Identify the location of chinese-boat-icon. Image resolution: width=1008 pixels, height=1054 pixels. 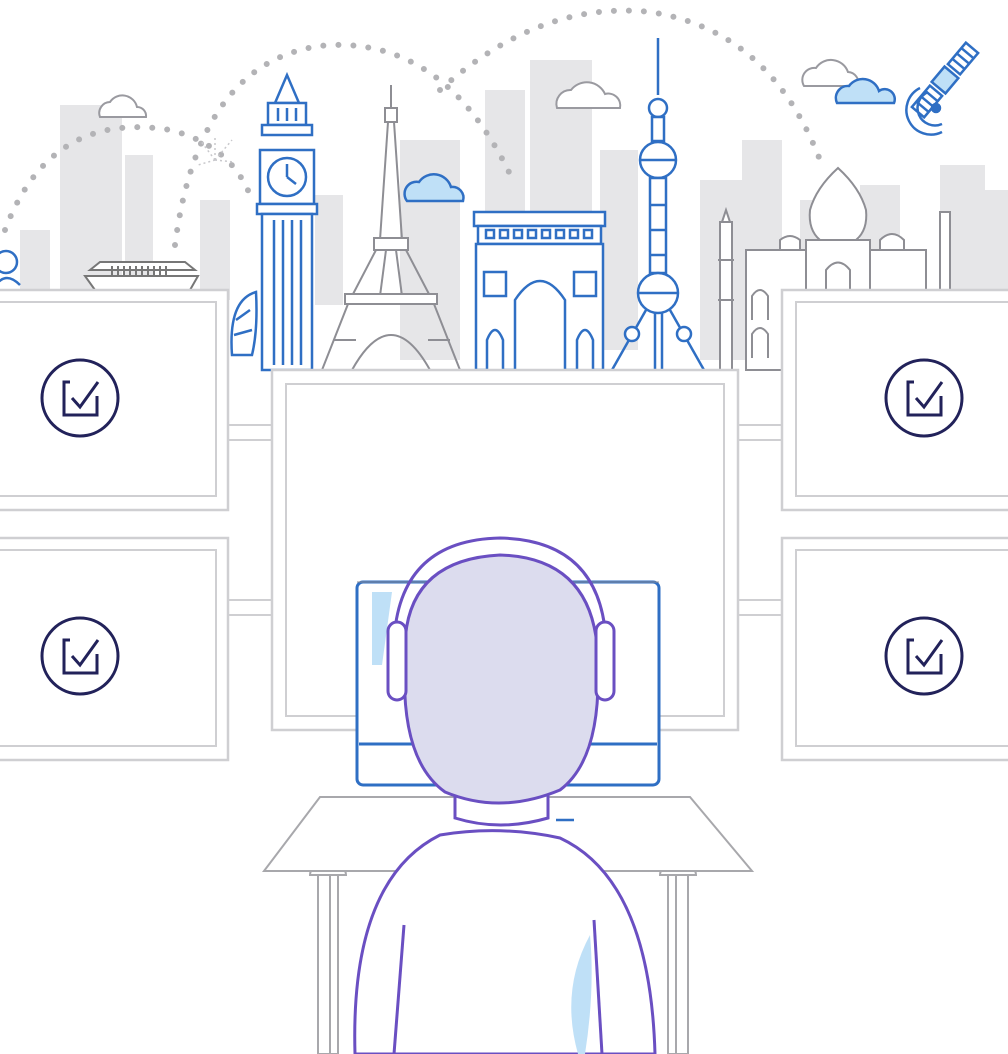
(141, 276).